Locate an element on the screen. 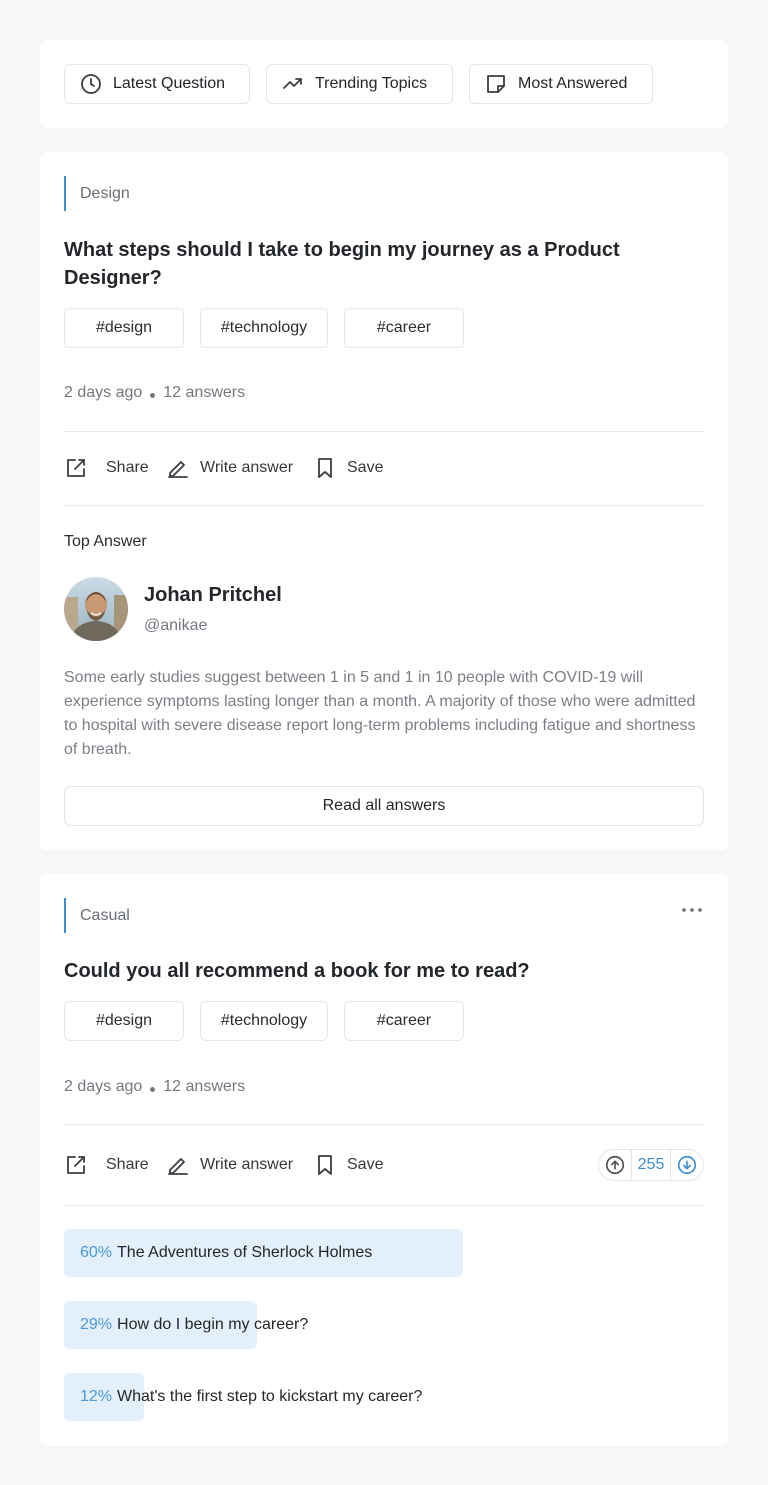  read-all-answers-button: Read all answers is located at coordinates (384, 806).